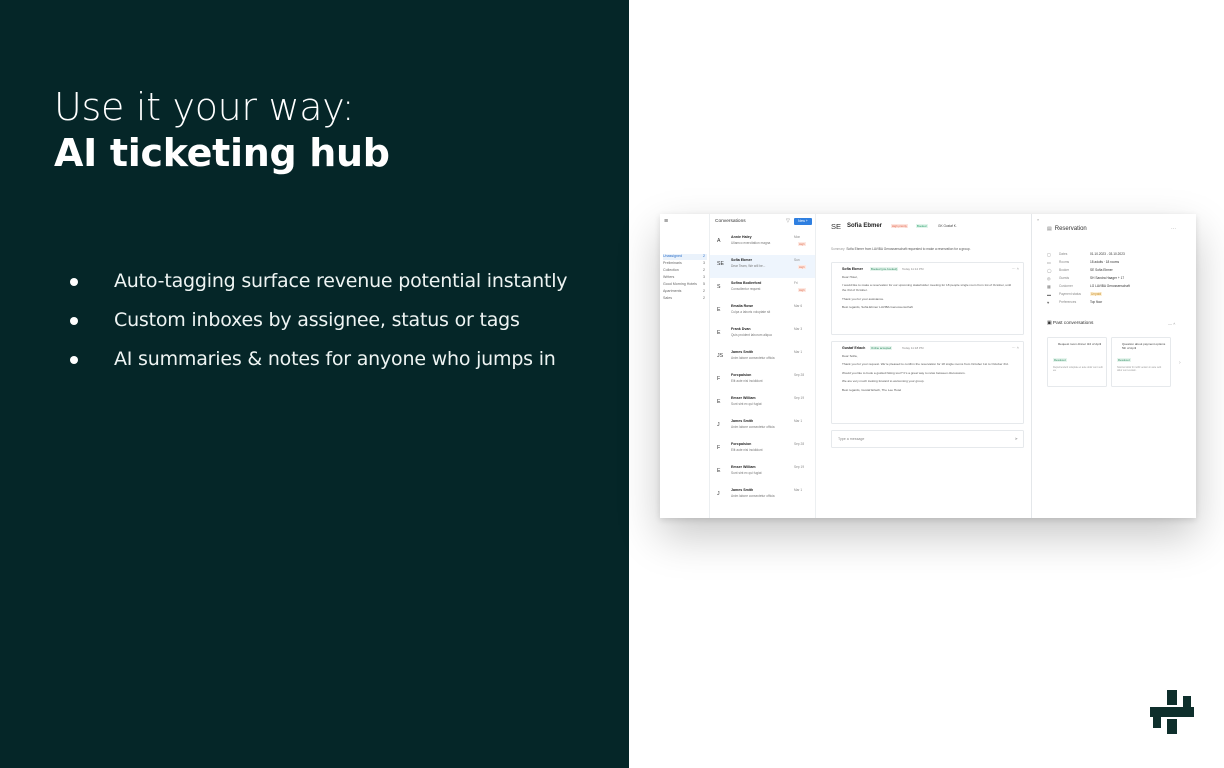 The width and height of the screenshot is (1224, 768). I want to click on row-key: Dates, so click(1063, 254).